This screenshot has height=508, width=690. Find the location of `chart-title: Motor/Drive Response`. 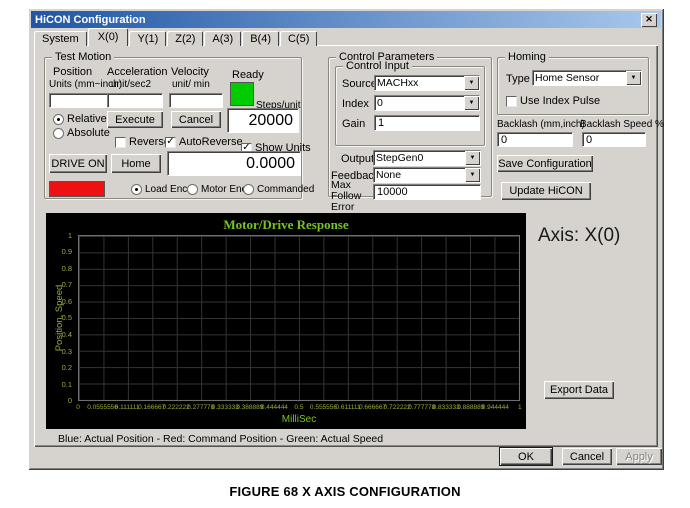

chart-title: Motor/Drive Response is located at coordinates (286, 224).